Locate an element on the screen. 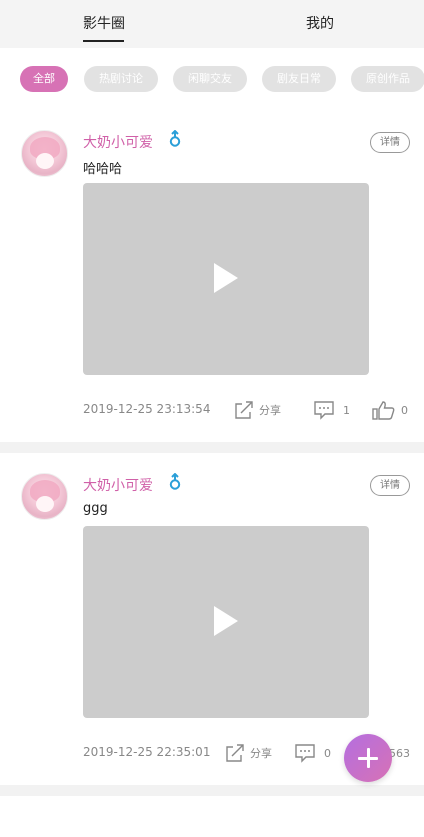 This screenshot has width=424, height=837. like-button: 0 is located at coordinates (390, 410).